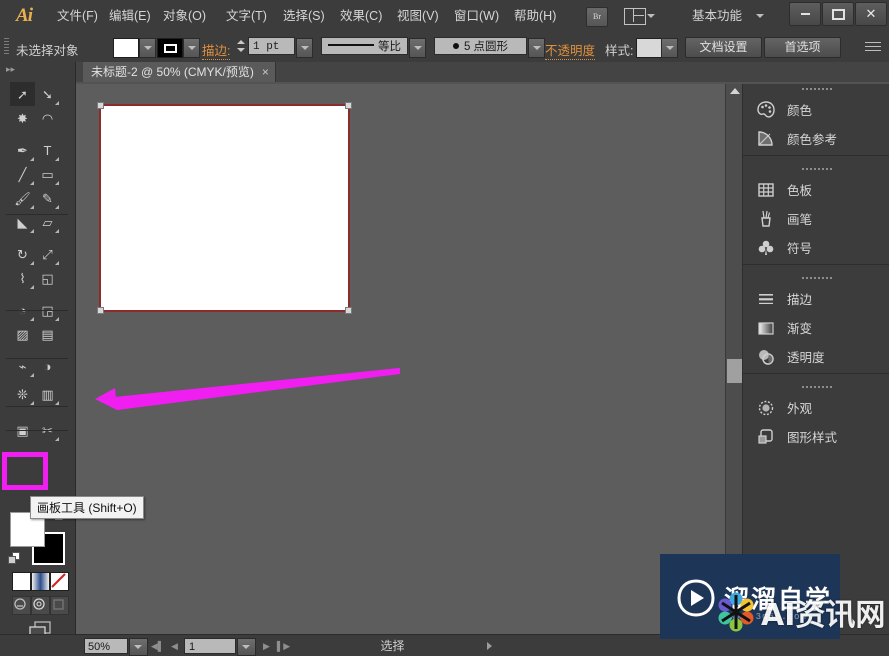 This screenshot has width=889, height=656. I want to click on direct-selection-tool: ➘, so click(47, 94).